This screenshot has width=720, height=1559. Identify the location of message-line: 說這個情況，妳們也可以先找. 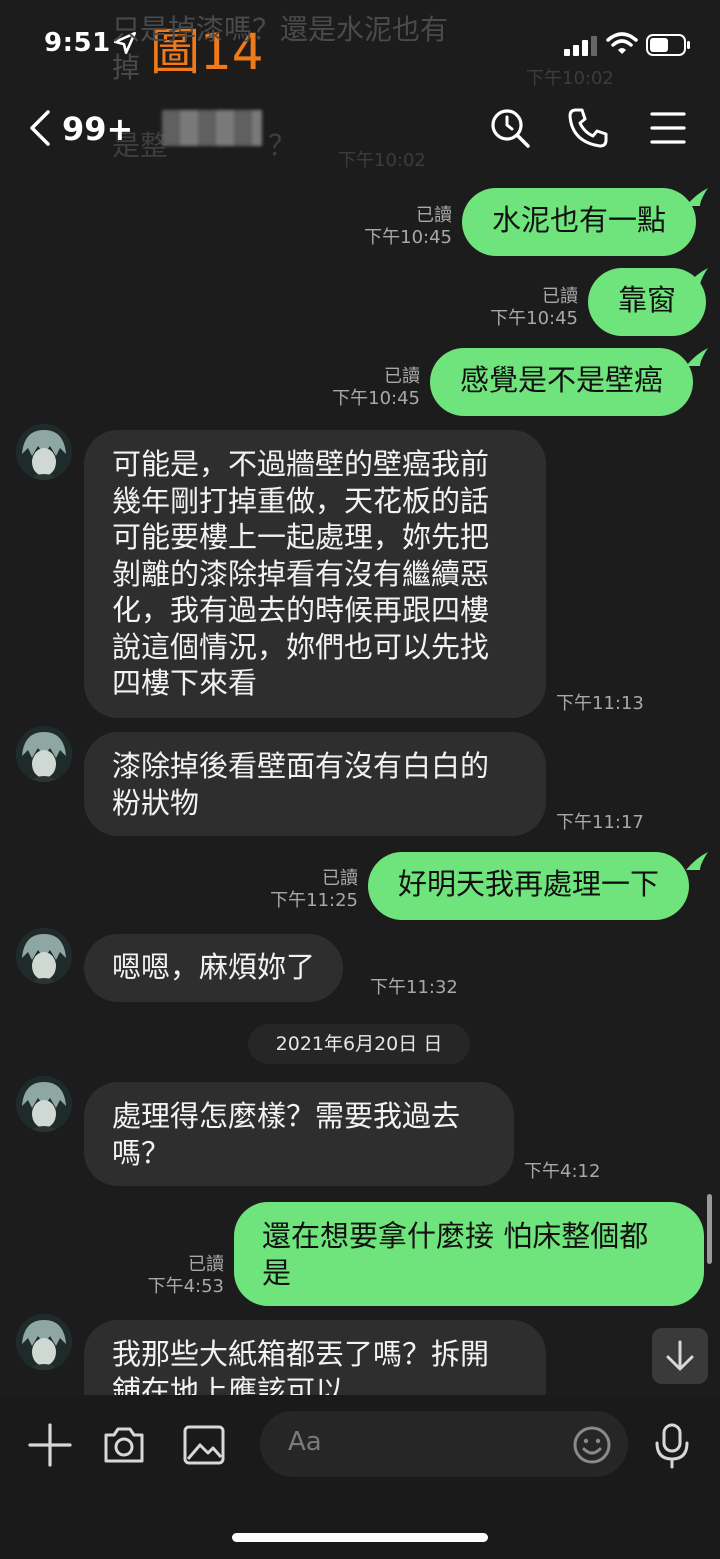
(301, 646).